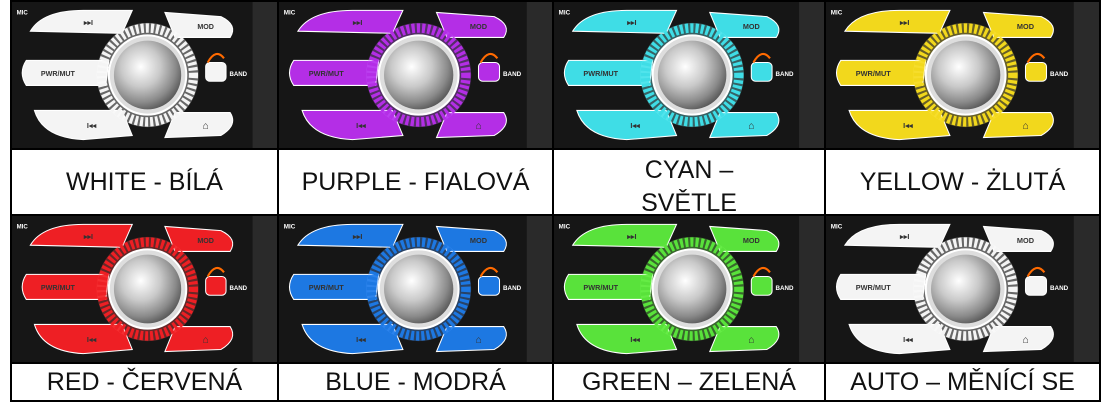  I want to click on panel-photo-purple: MIC ▸▸I MOD PWR/MUT BAND I◂◂ ⌂, so click(415, 75).